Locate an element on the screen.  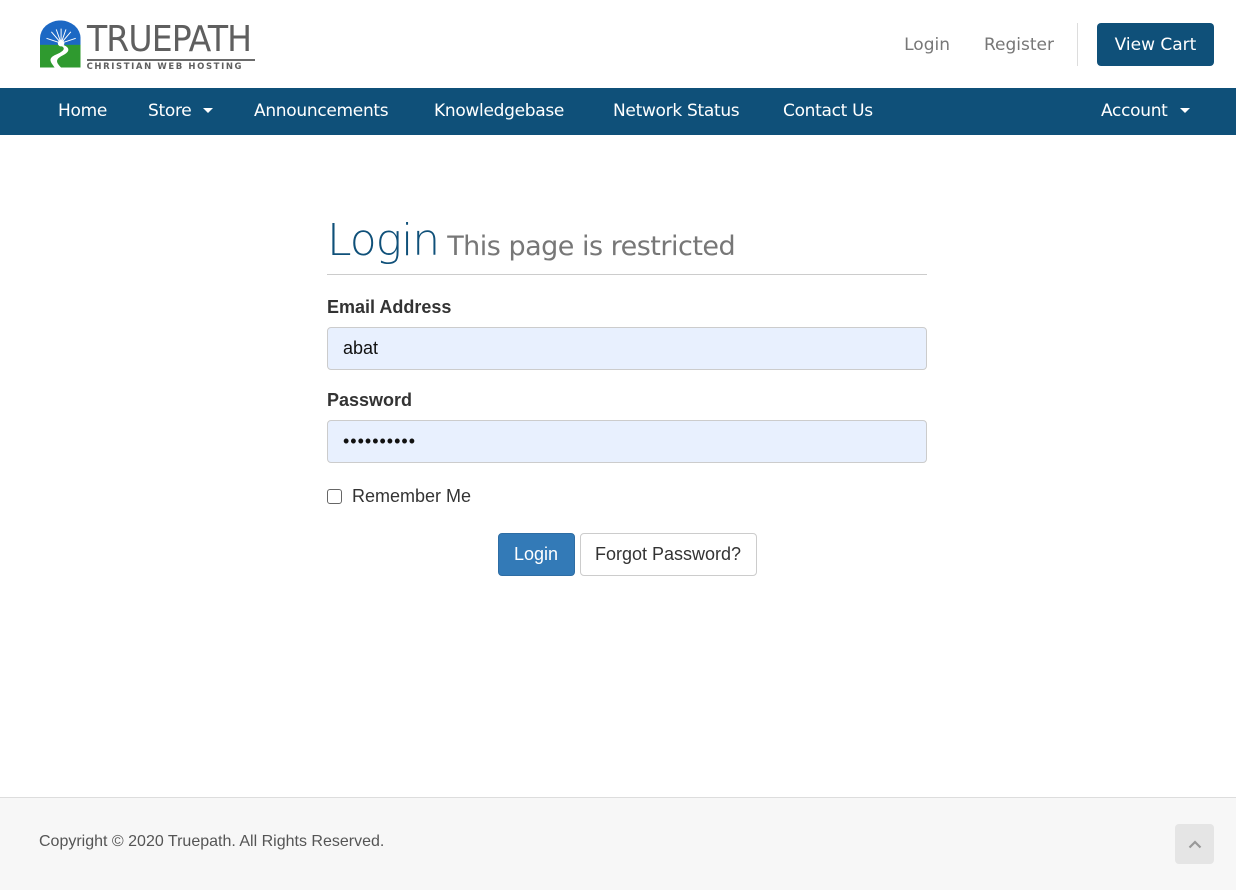
nav-item-contact-us: Contact Us is located at coordinates (828, 111).